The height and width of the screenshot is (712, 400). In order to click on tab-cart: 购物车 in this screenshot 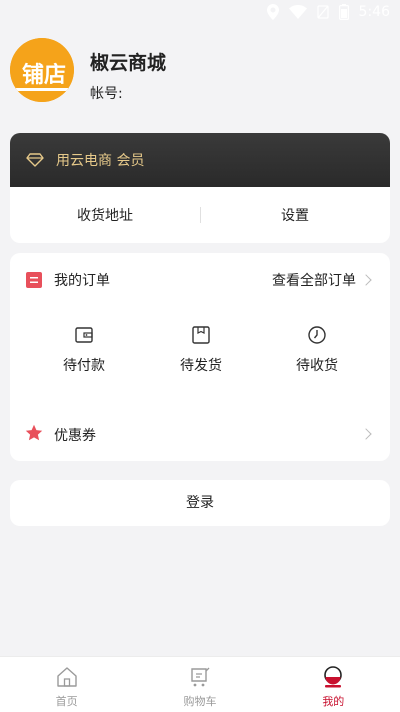, I will do `click(199, 684)`.